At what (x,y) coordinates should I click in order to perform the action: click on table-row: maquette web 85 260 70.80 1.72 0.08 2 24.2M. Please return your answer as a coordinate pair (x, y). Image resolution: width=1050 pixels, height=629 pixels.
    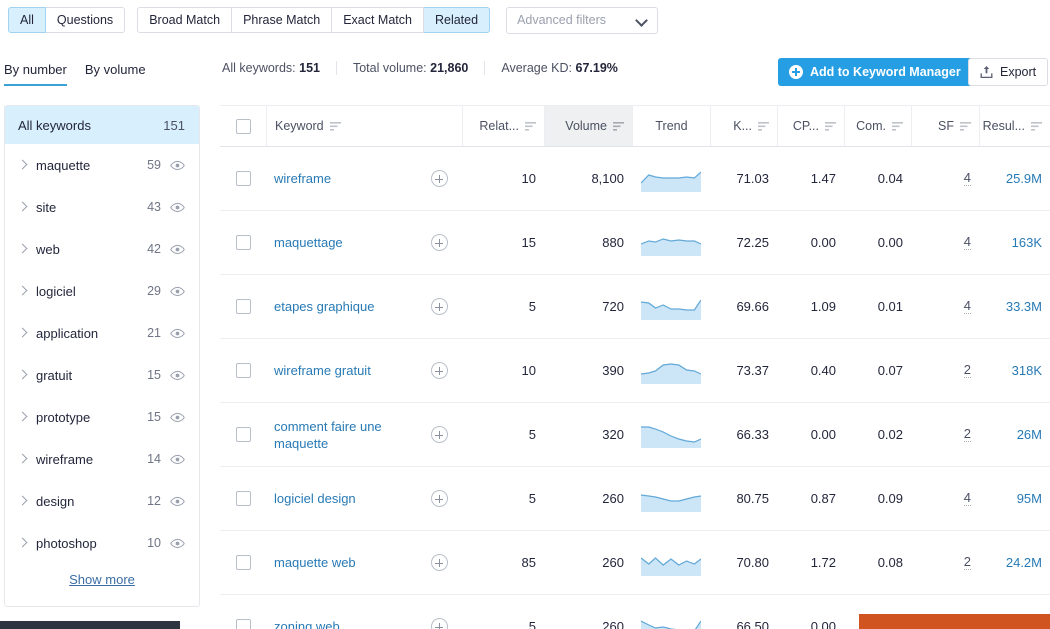
    Looking at the image, I should click on (635, 563).